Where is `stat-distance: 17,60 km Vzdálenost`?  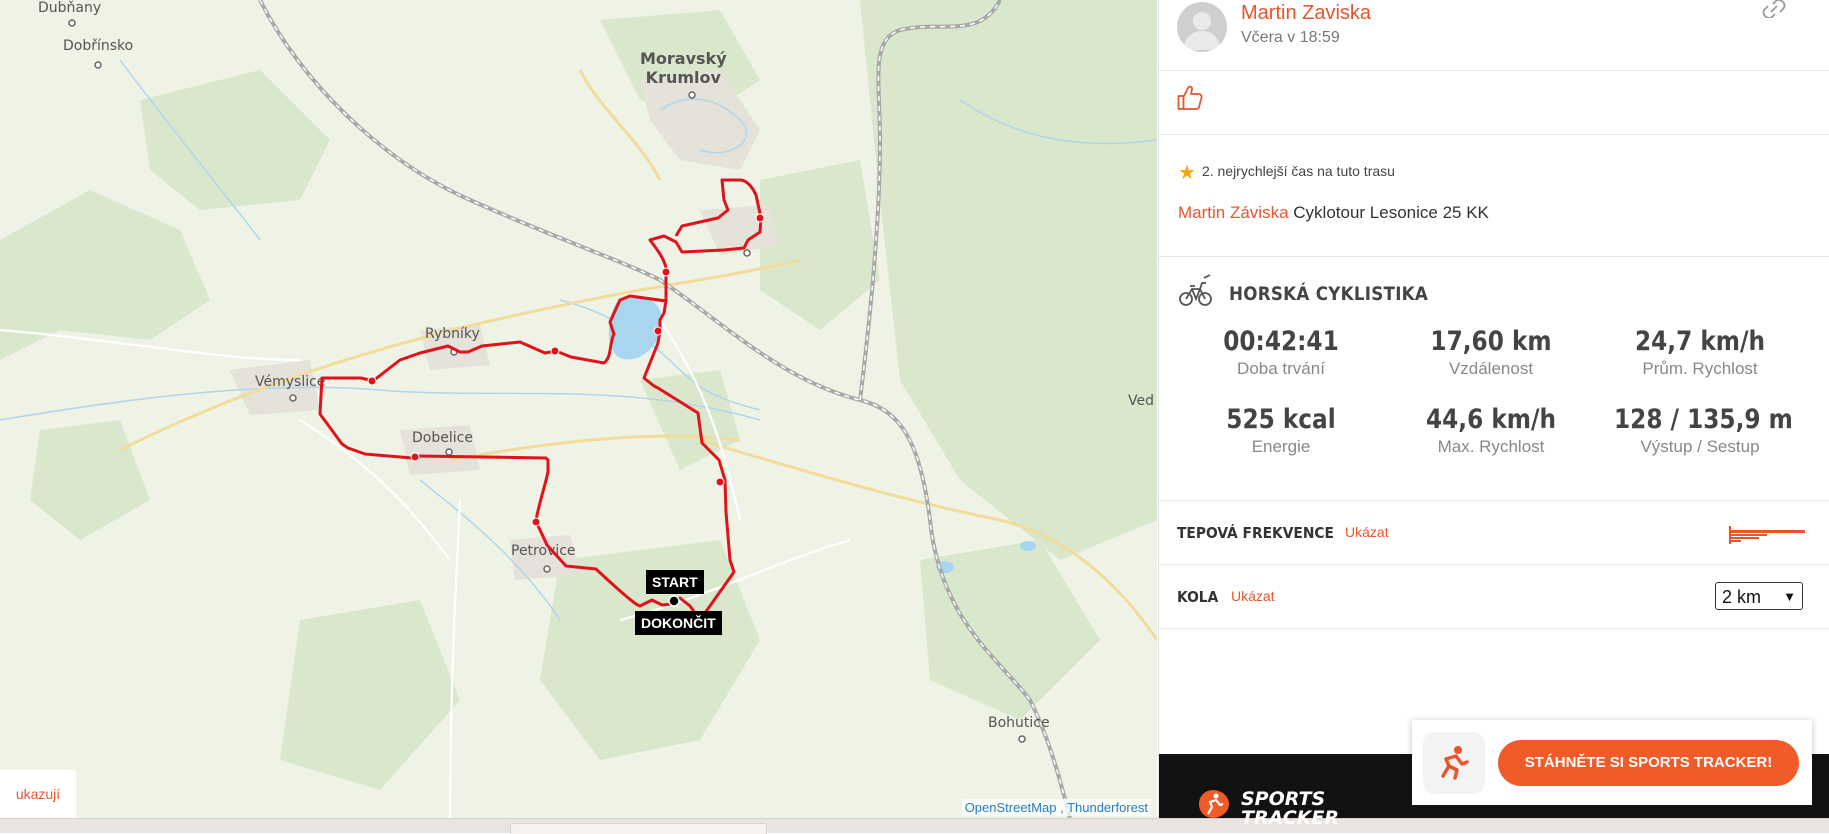
stat-distance: 17,60 km Vzdálenost is located at coordinates (1491, 352).